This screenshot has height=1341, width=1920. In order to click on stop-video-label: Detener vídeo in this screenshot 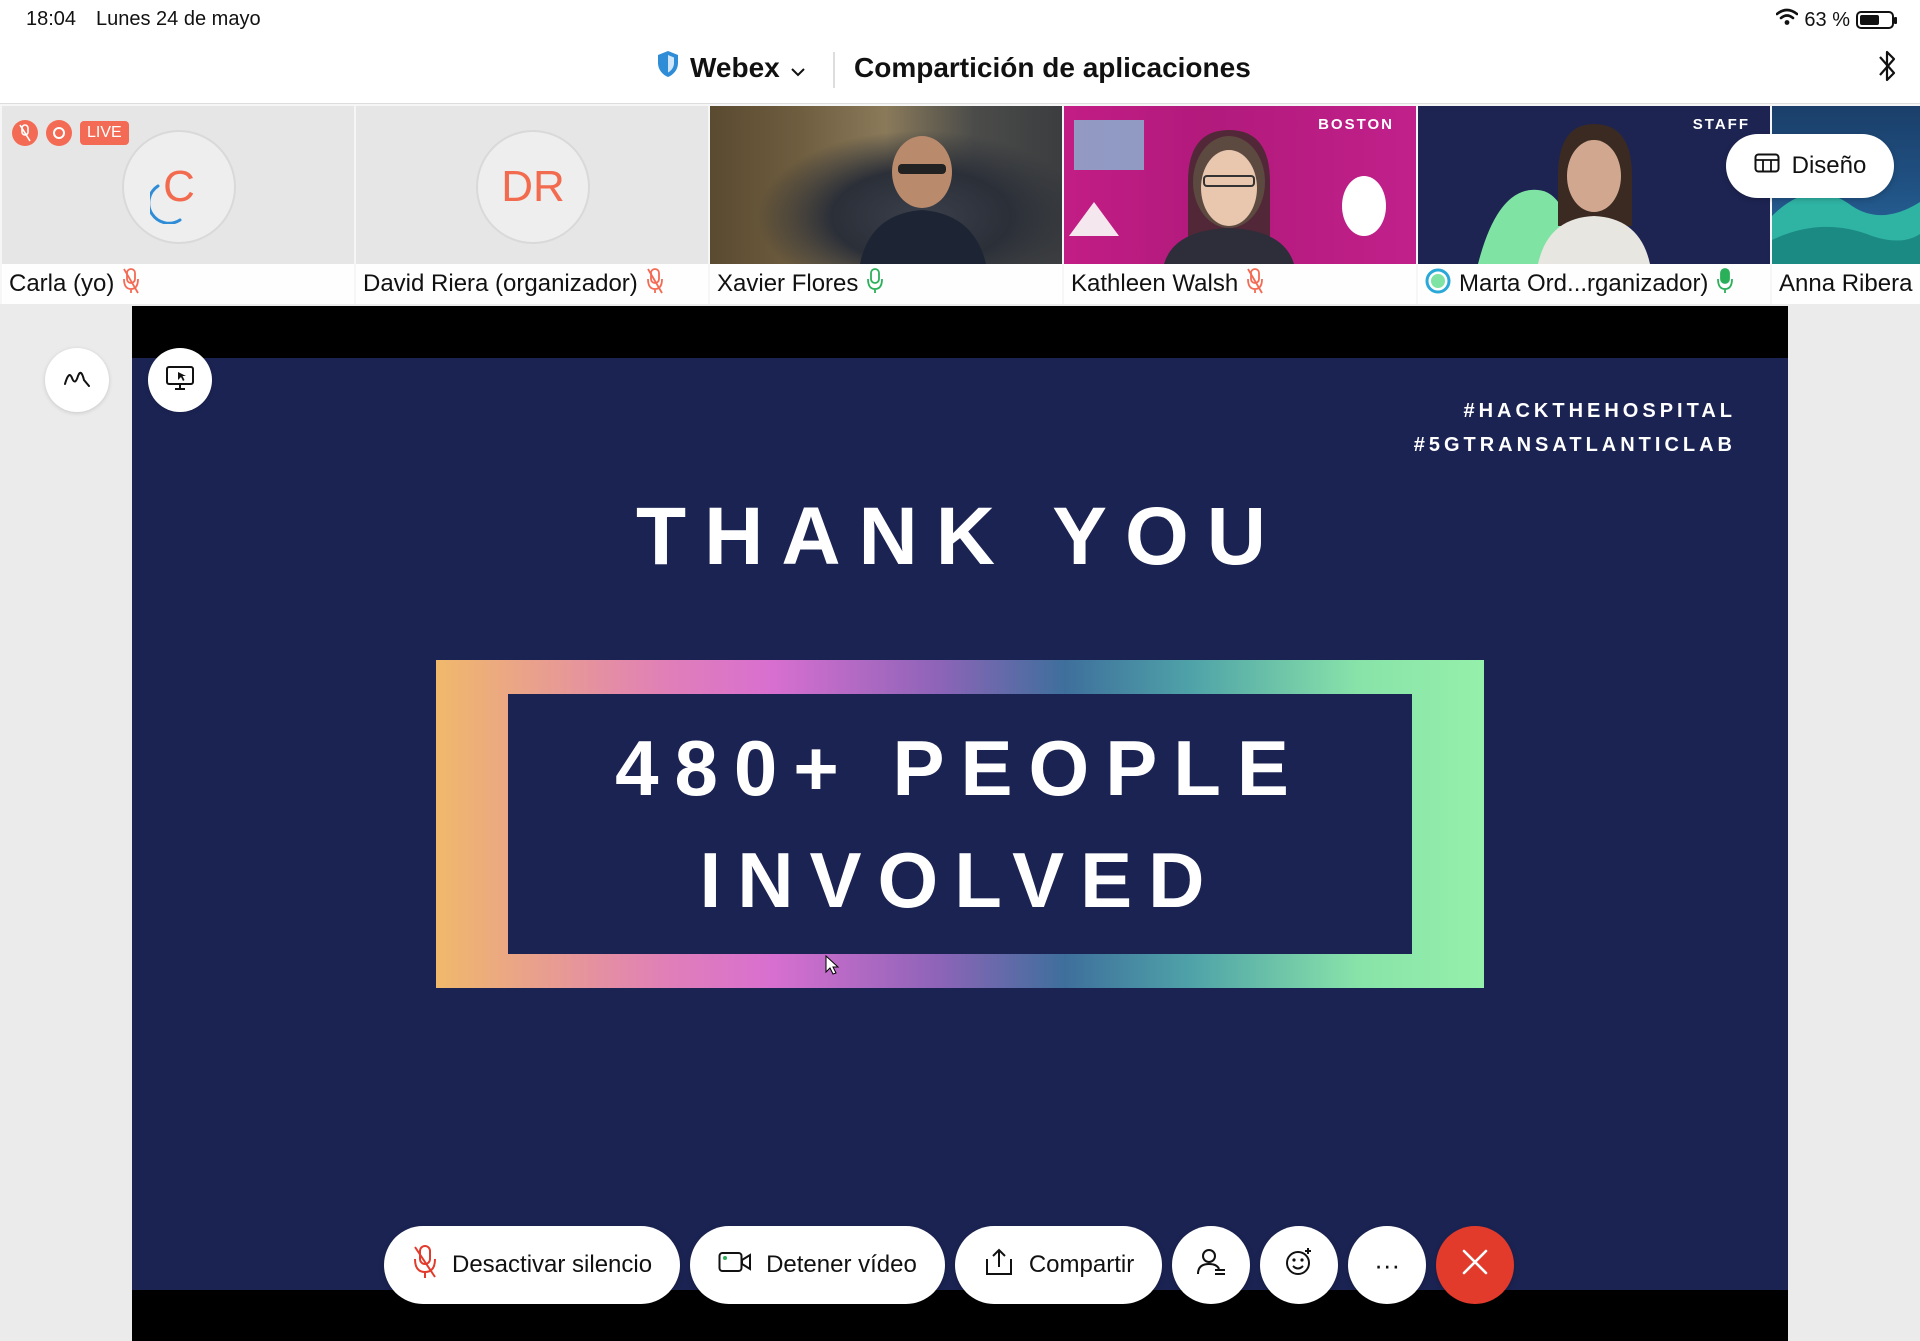, I will do `click(841, 1264)`.